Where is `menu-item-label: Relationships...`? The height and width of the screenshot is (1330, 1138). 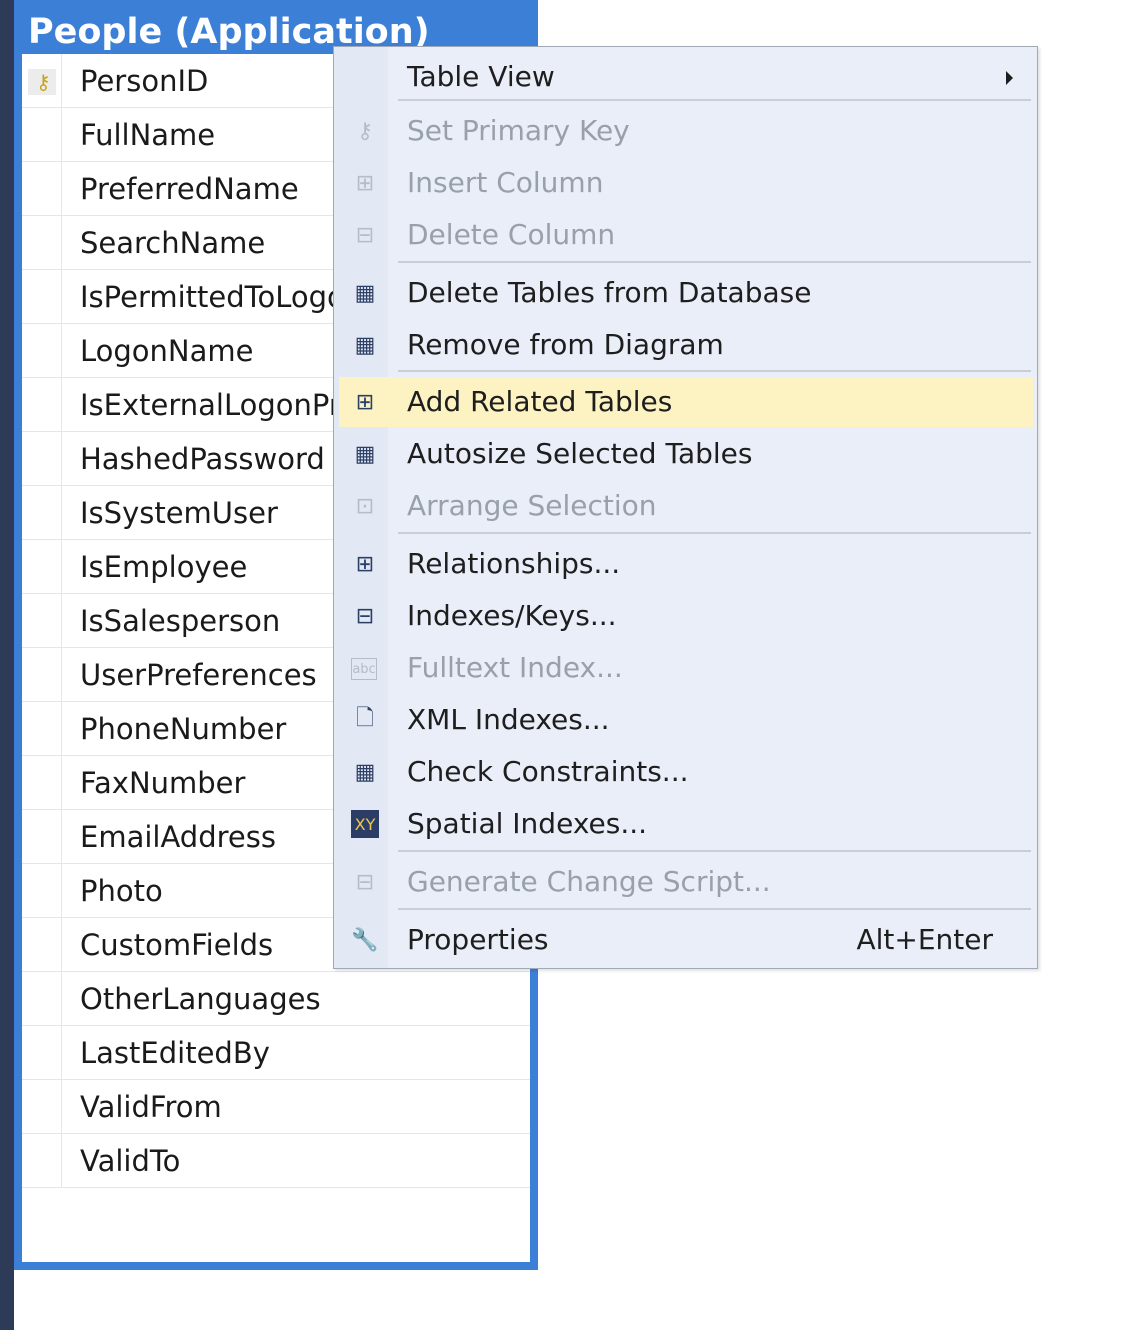 menu-item-label: Relationships... is located at coordinates (514, 563).